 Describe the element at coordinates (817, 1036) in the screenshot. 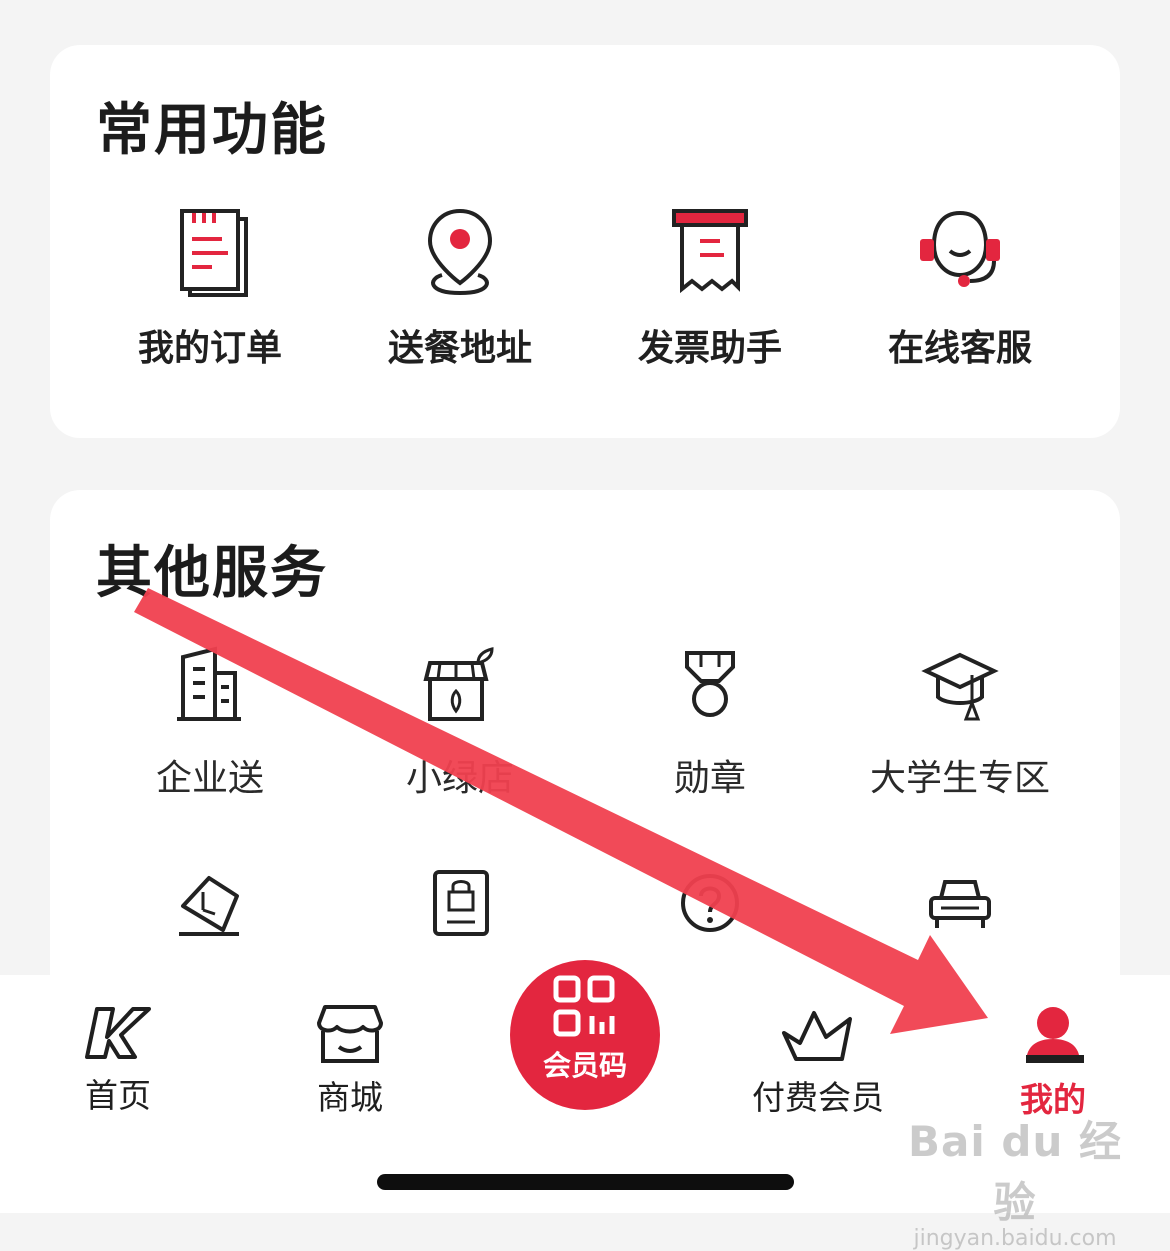

I see `crown-icon` at that location.